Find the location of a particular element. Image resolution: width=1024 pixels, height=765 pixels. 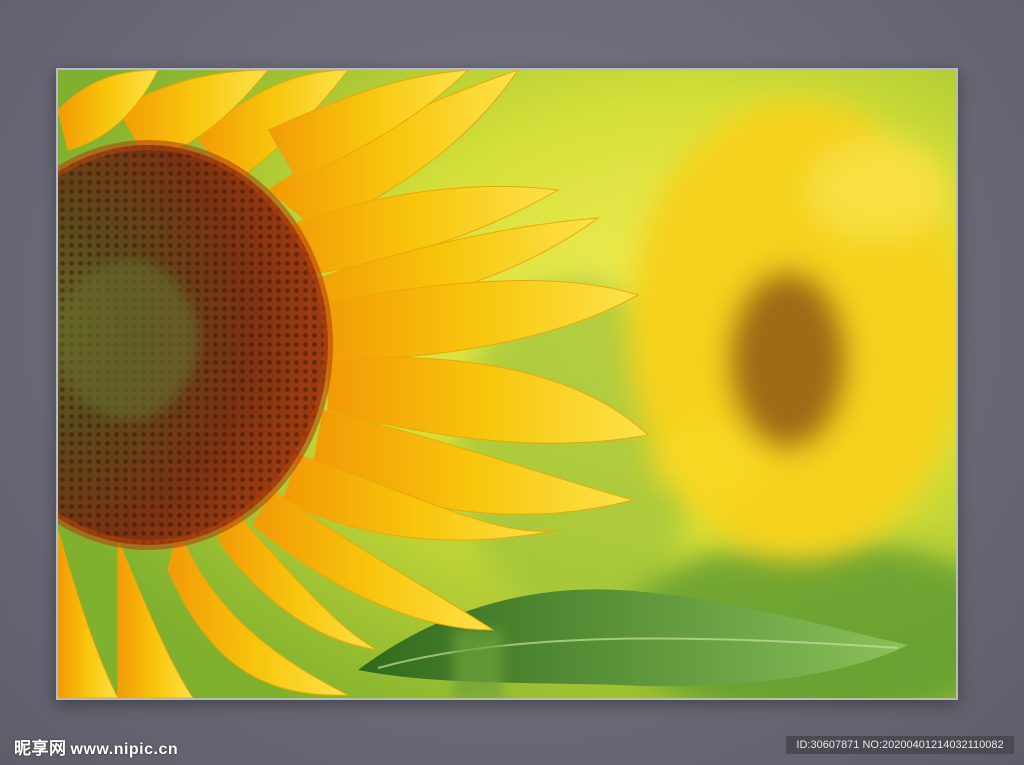

stem is located at coordinates (478, 664).